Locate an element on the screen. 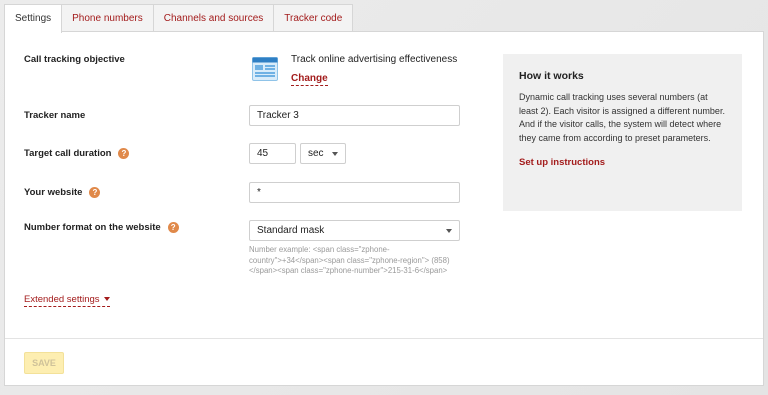 This screenshot has height=395, width=768. divider is located at coordinates (384, 338).